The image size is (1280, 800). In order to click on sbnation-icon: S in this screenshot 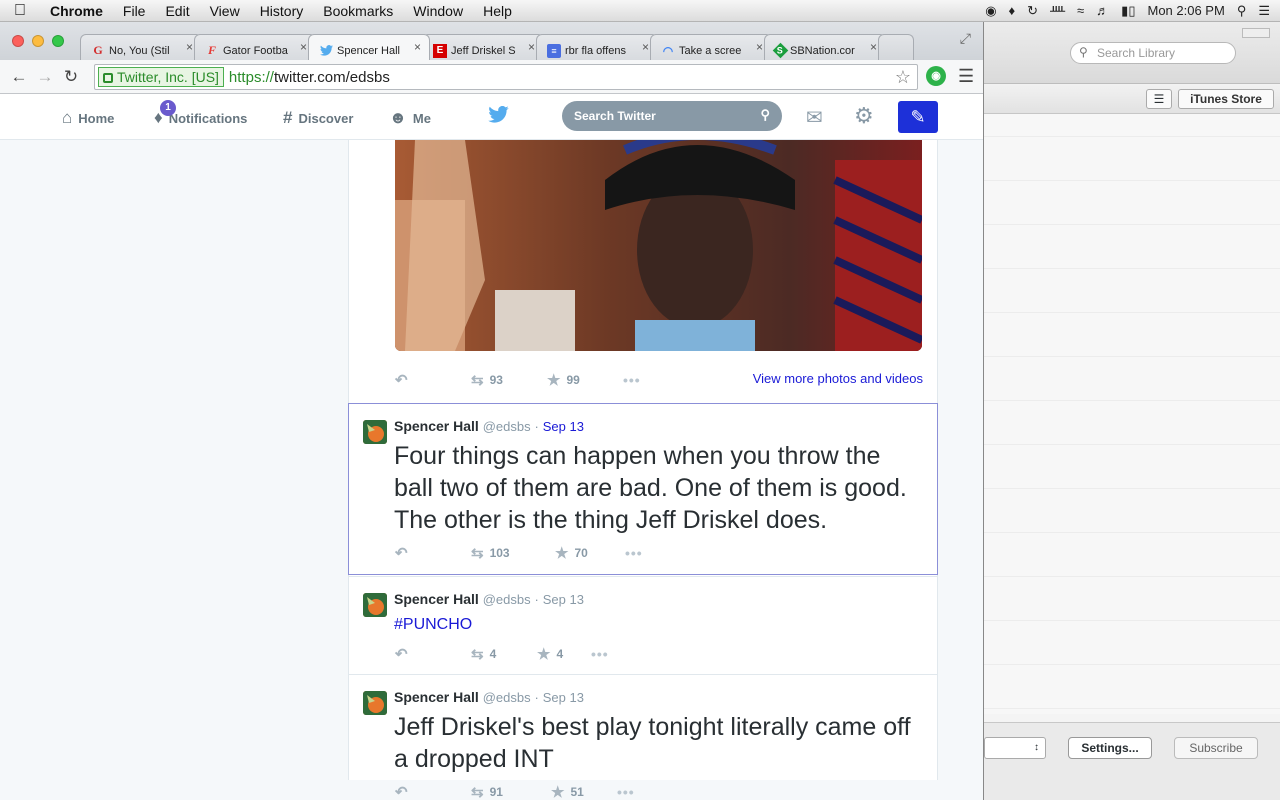, I will do `click(780, 50)`.